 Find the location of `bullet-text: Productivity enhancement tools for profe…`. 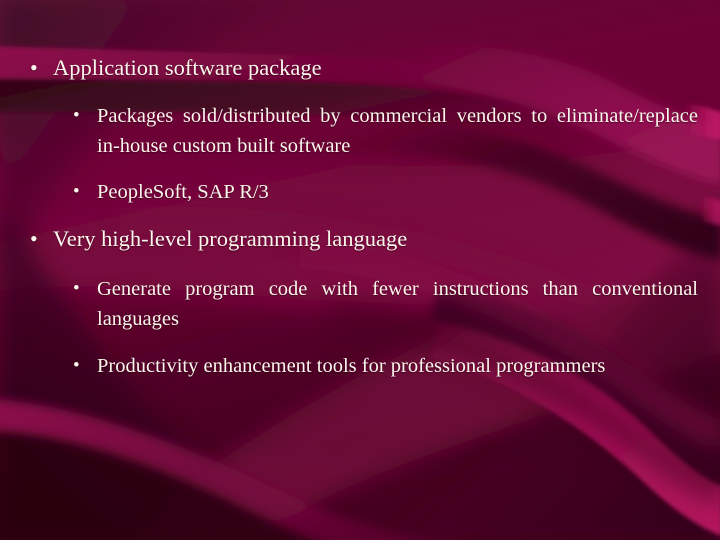

bullet-text: Productivity enhancement tools for profe… is located at coordinates (351, 366).